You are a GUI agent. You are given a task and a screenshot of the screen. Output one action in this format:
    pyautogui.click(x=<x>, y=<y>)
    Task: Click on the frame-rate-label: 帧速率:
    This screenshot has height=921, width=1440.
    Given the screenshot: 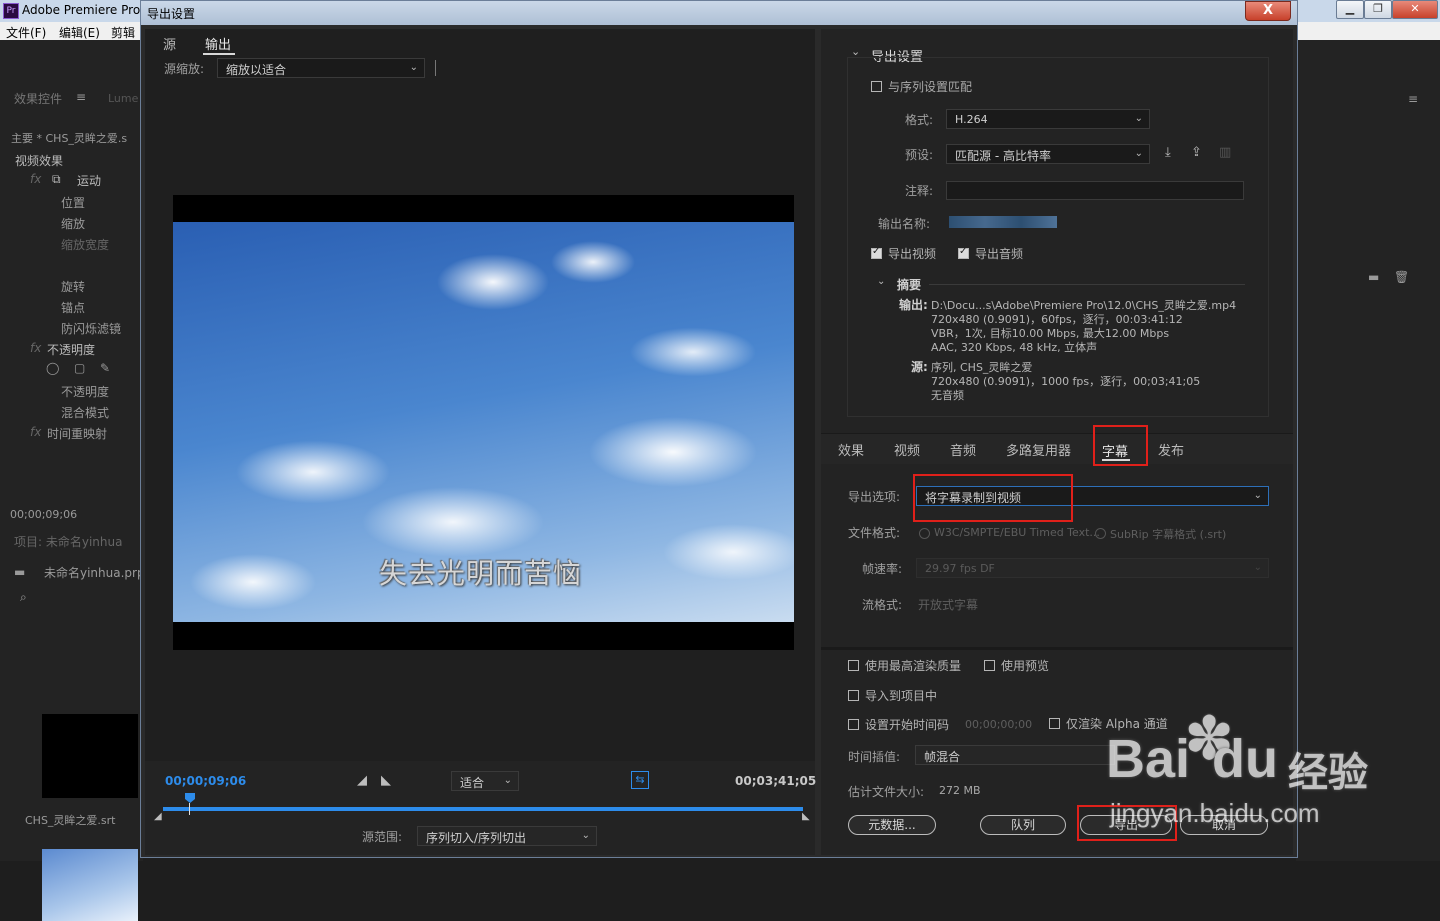 What is the action you would take?
    pyautogui.click(x=882, y=569)
    